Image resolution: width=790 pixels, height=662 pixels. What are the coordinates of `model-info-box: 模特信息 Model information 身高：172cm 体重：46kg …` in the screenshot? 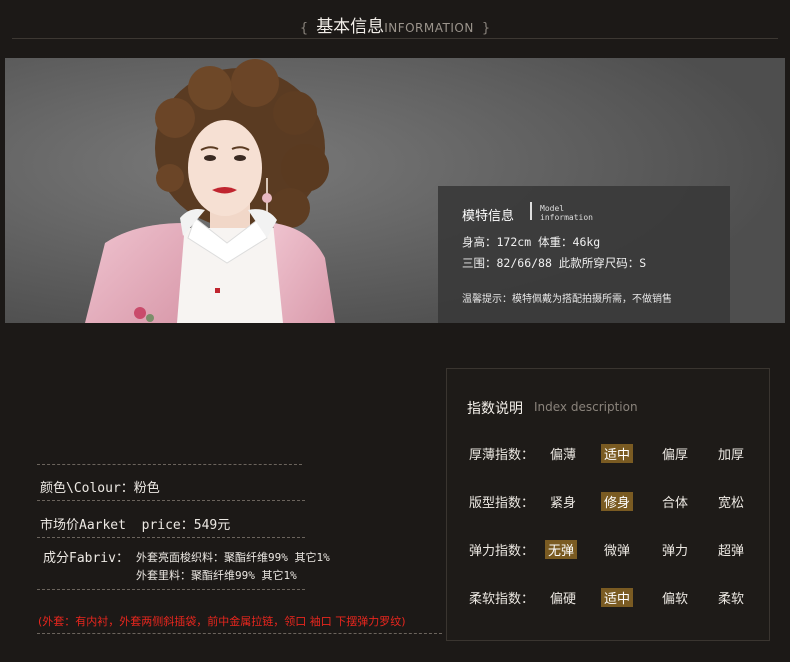 It's located at (584, 254).